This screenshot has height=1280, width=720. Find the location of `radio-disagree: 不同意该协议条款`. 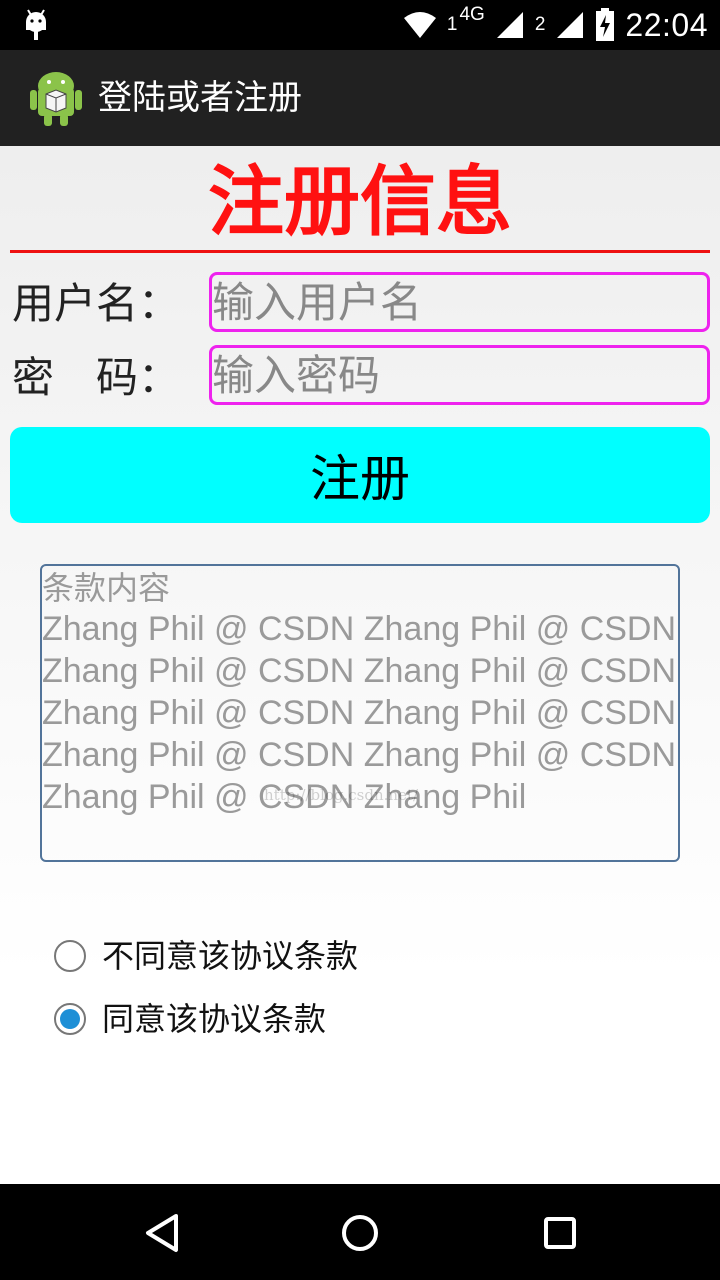

radio-disagree: 不同意该协议条款 is located at coordinates (206, 956).